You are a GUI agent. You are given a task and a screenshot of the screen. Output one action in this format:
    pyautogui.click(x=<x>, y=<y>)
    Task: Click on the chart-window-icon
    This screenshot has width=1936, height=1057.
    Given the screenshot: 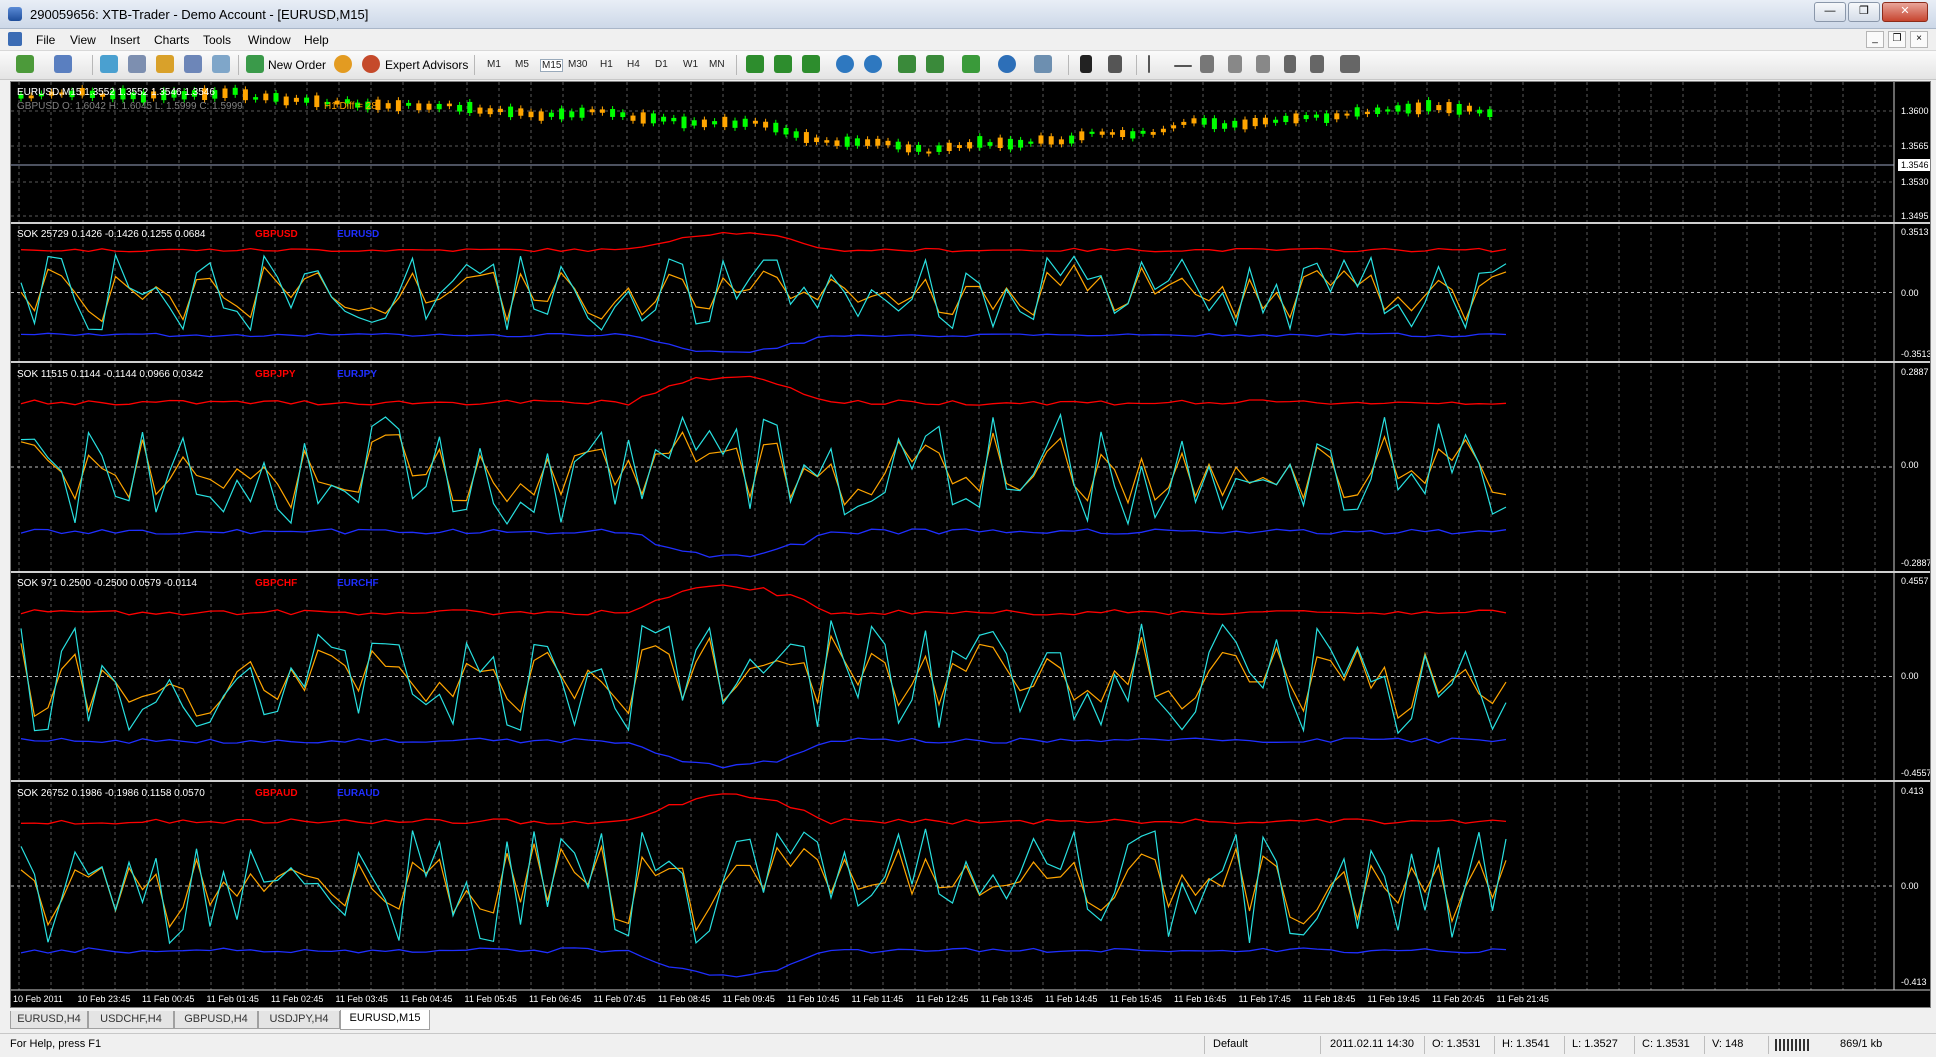 What is the action you would take?
    pyautogui.click(x=15, y=39)
    